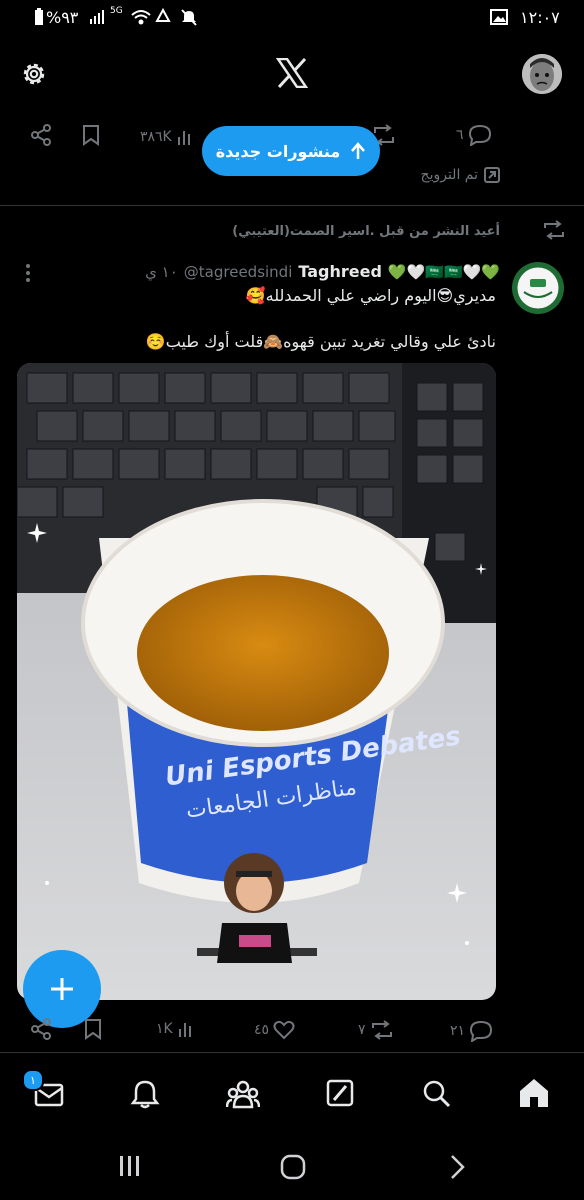 This screenshot has width=584, height=1200. I want to click on compose-button, so click(62, 989).